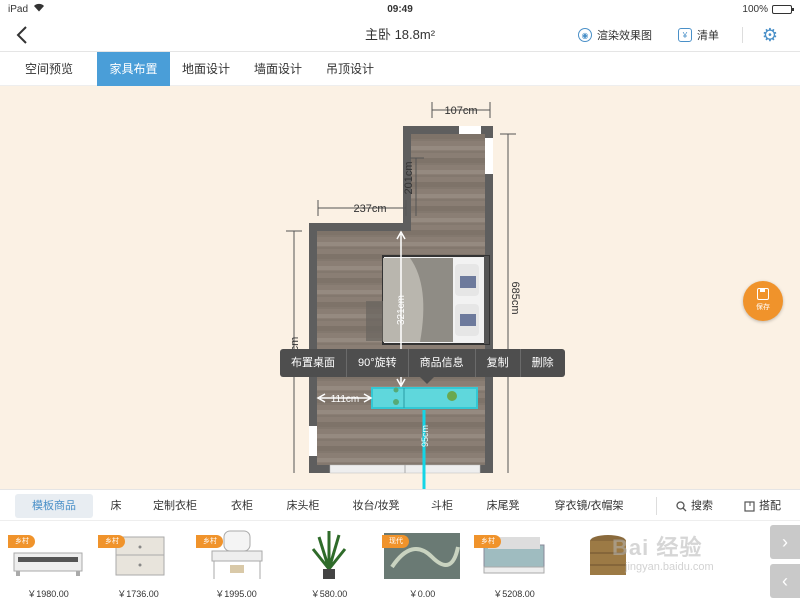 The image size is (800, 601). Describe the element at coordinates (313, 441) in the screenshot. I see `window-left-lower` at that location.